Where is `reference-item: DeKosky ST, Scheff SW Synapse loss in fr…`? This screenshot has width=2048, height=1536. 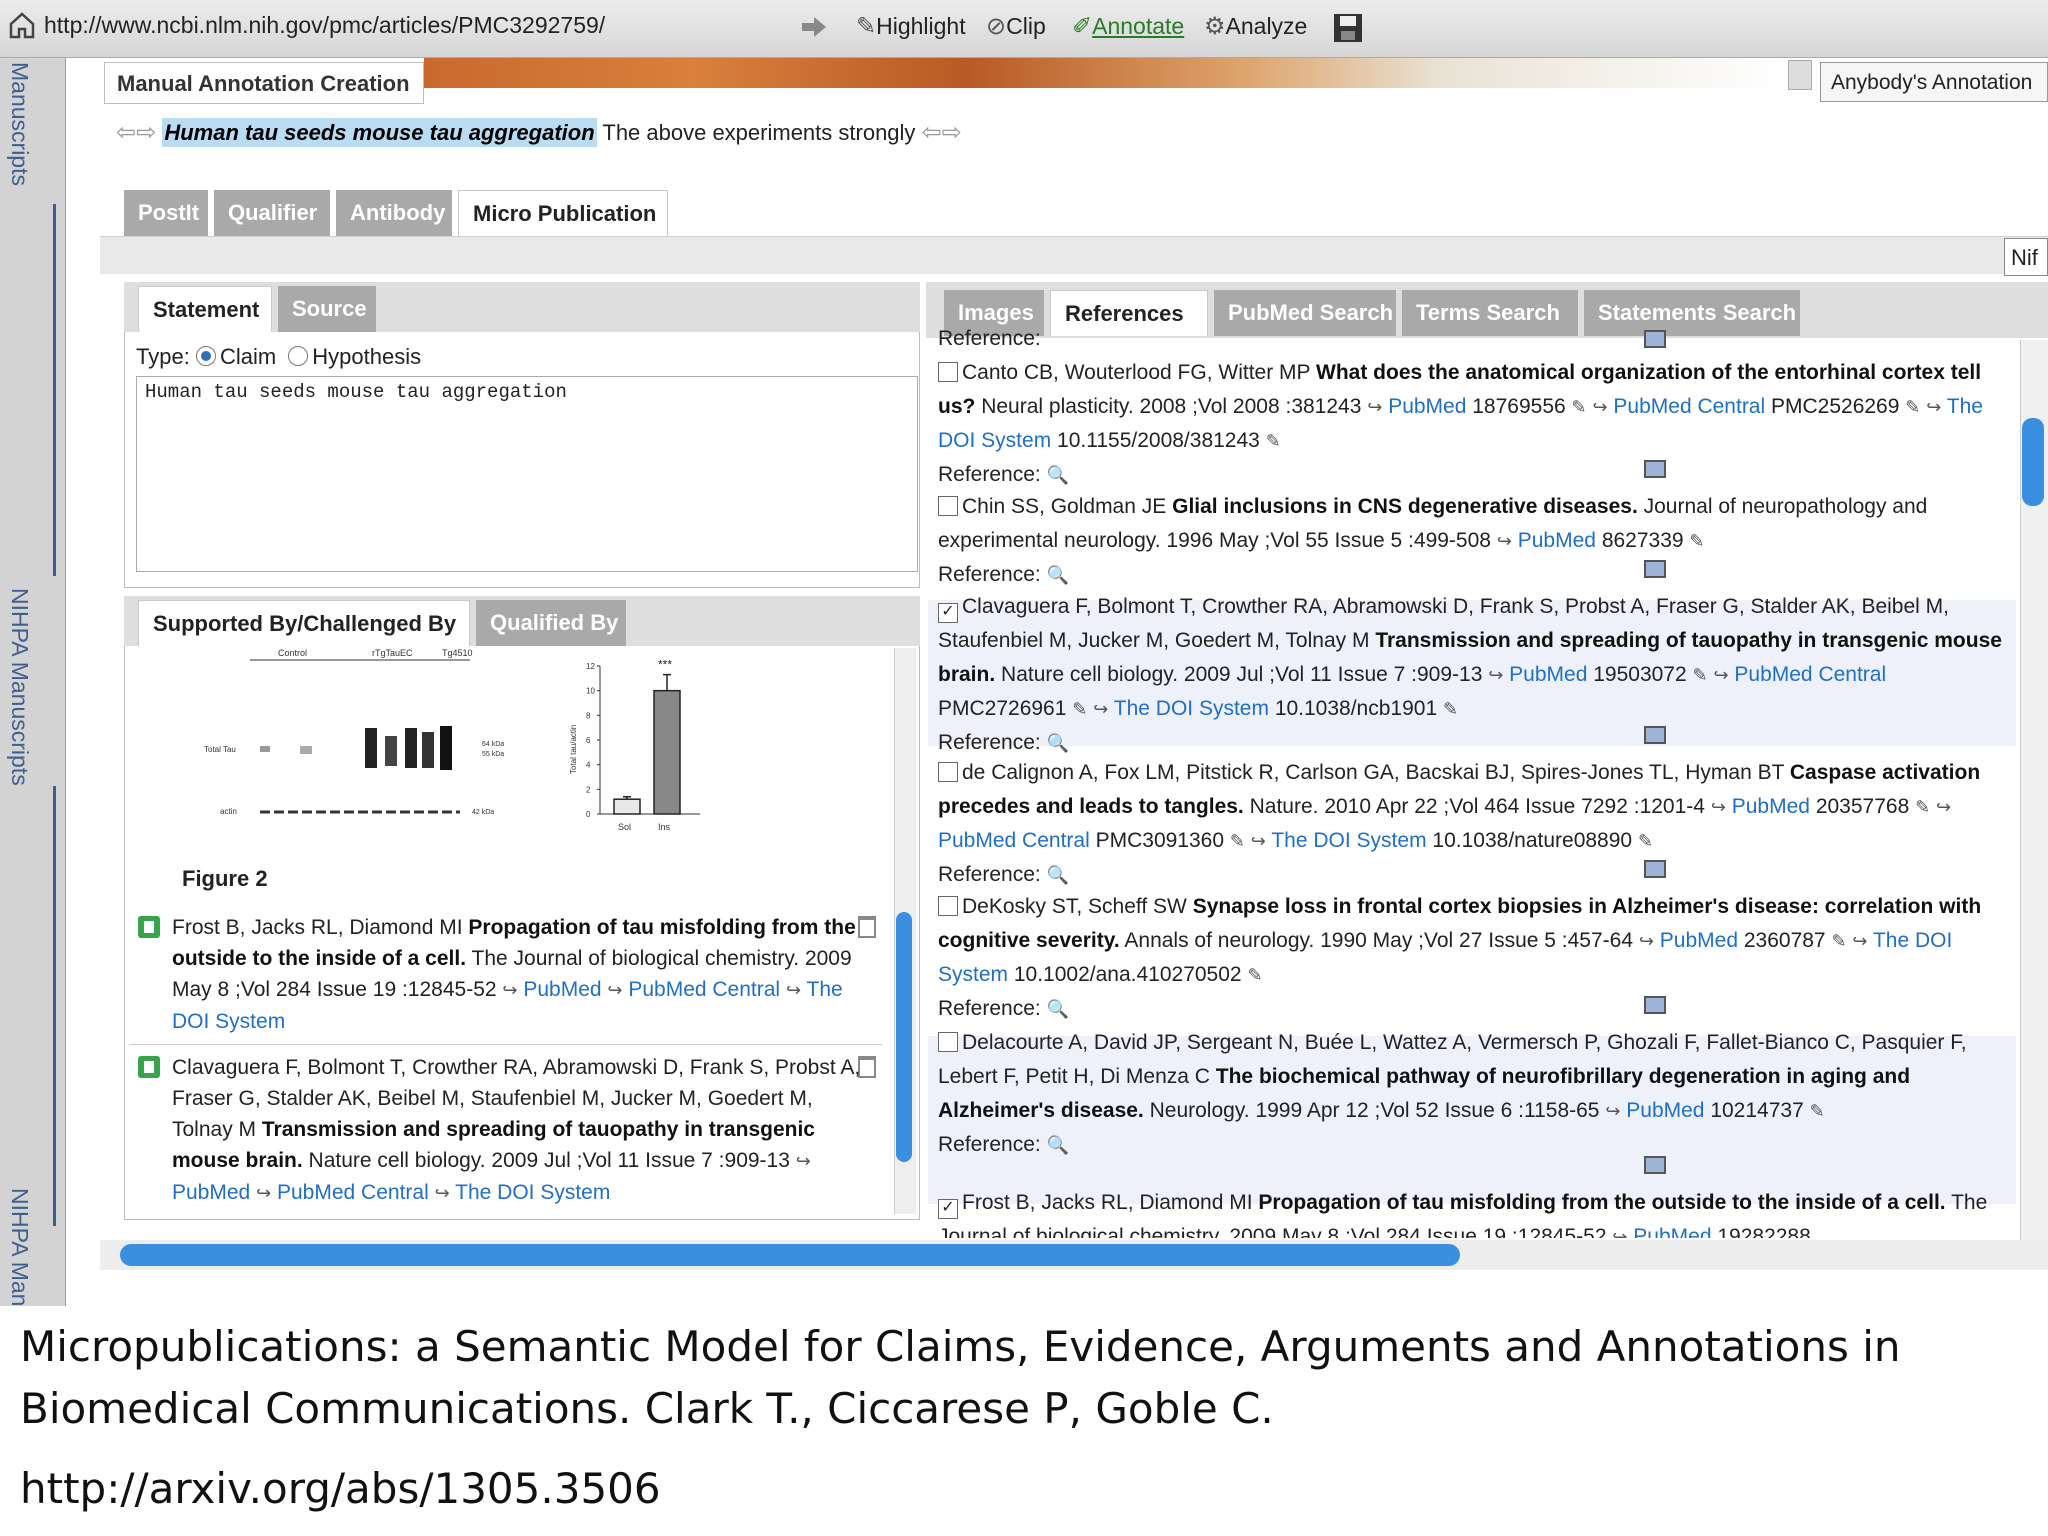 reference-item: DeKosky ST, Scheff SW Synapse loss in fr… is located at coordinates (1476, 958).